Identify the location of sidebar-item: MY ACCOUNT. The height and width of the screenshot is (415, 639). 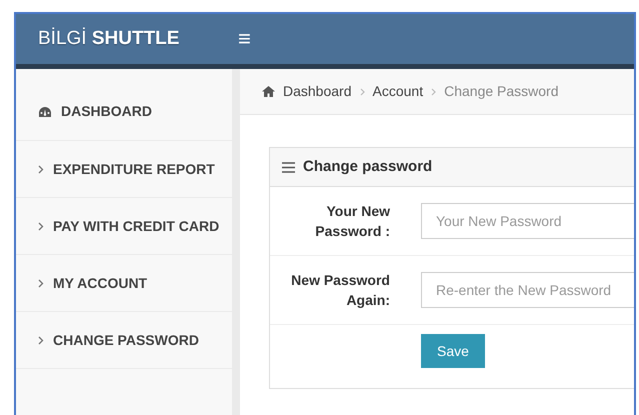
(124, 283).